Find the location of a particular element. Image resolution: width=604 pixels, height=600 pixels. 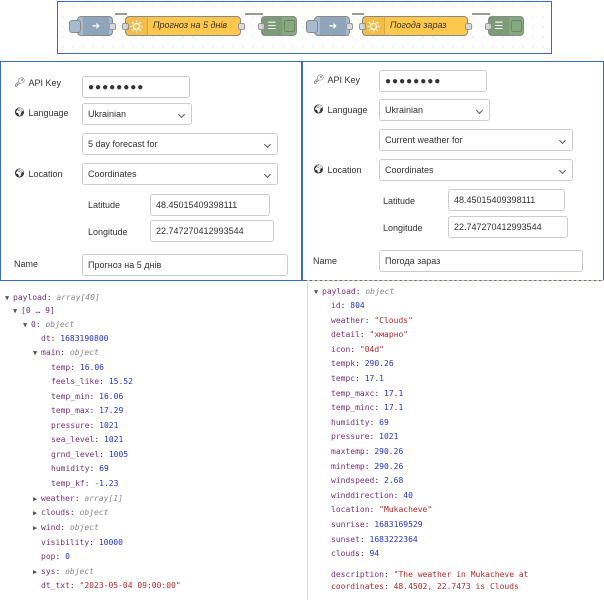

debug-node-2: ☰ is located at coordinates (504, 26).